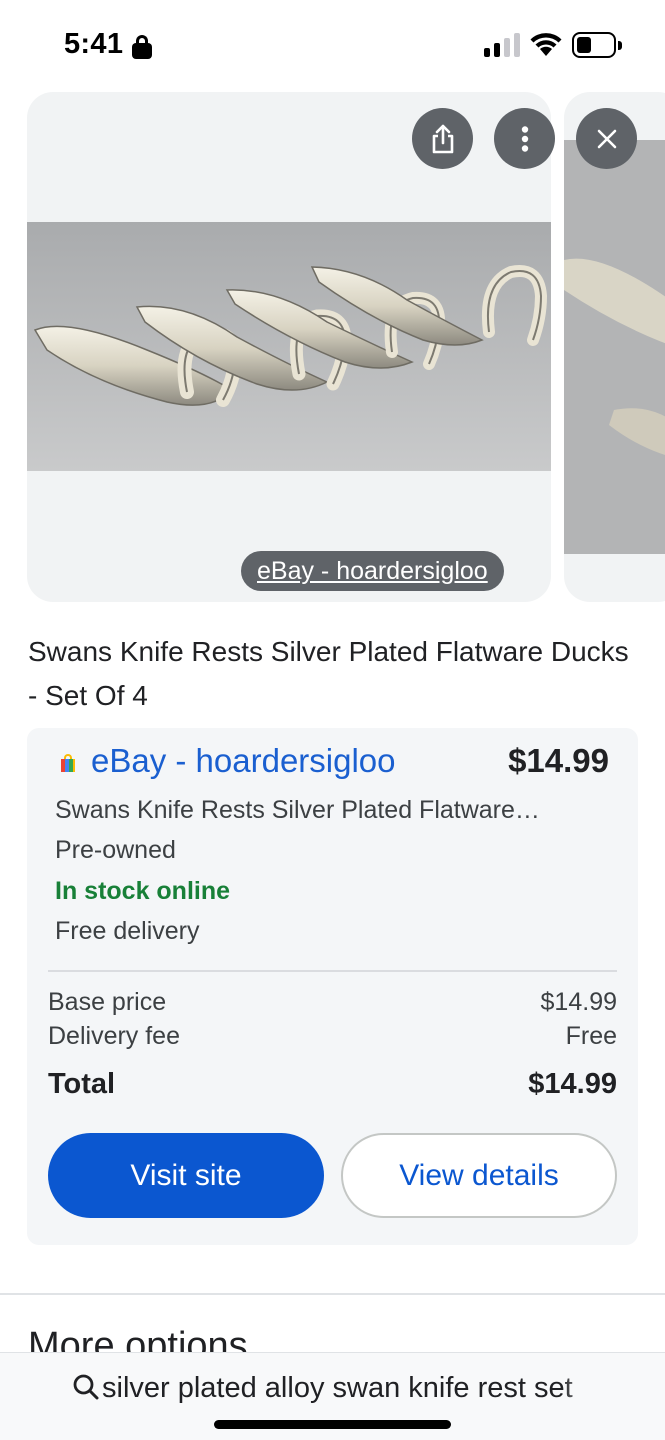 Image resolution: width=665 pixels, height=1440 pixels. I want to click on more-vert-icon, so click(524, 138).